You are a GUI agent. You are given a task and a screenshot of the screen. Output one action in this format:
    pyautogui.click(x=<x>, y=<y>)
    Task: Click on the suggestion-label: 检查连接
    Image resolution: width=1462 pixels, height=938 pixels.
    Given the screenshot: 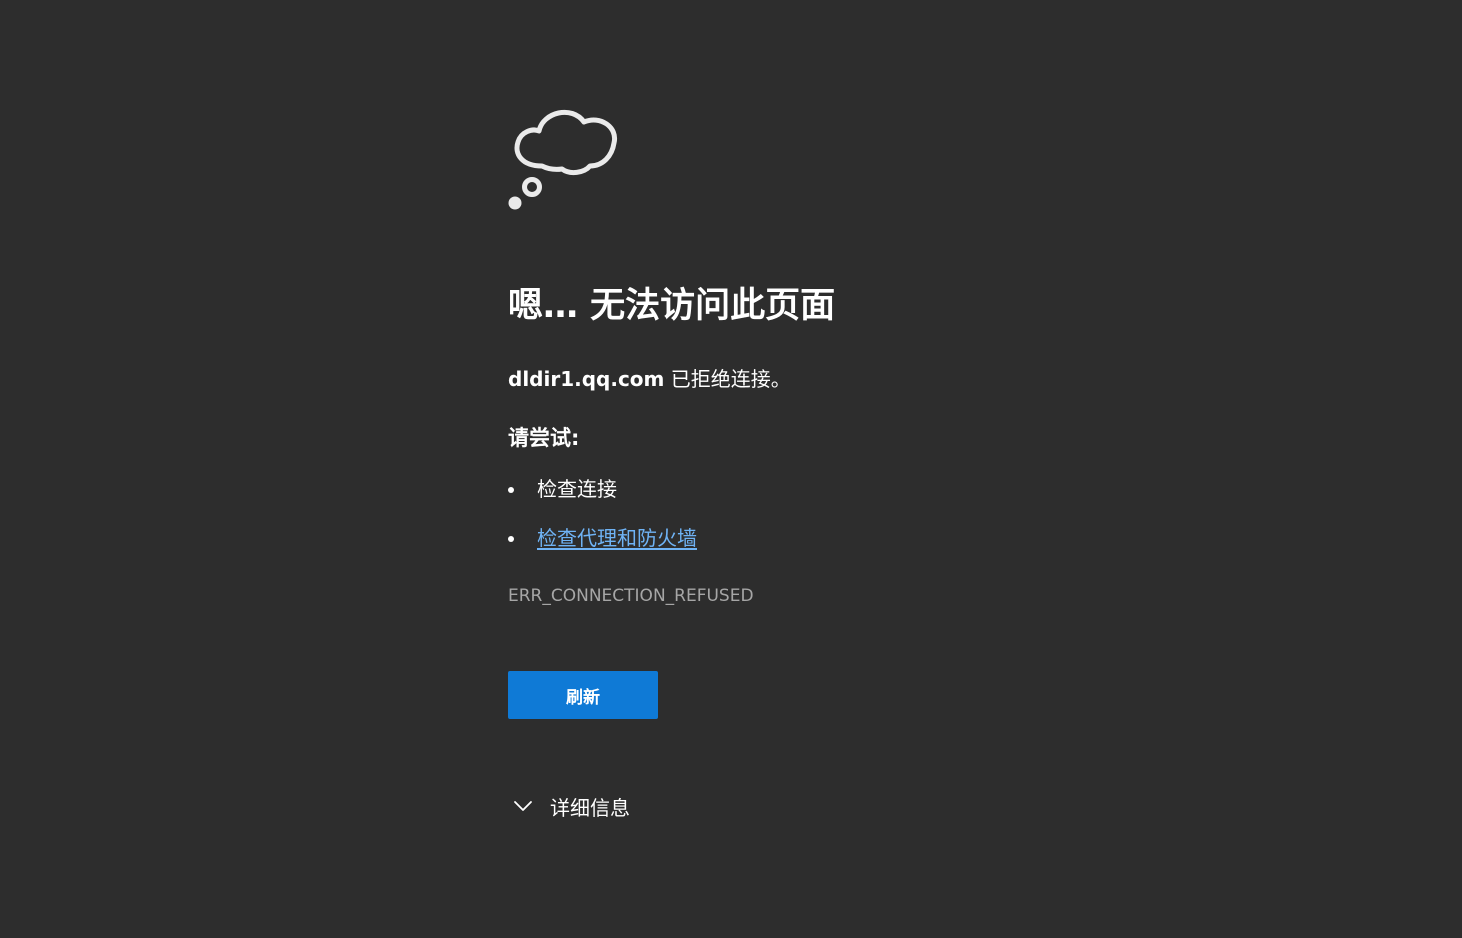 What is the action you would take?
    pyautogui.click(x=577, y=489)
    